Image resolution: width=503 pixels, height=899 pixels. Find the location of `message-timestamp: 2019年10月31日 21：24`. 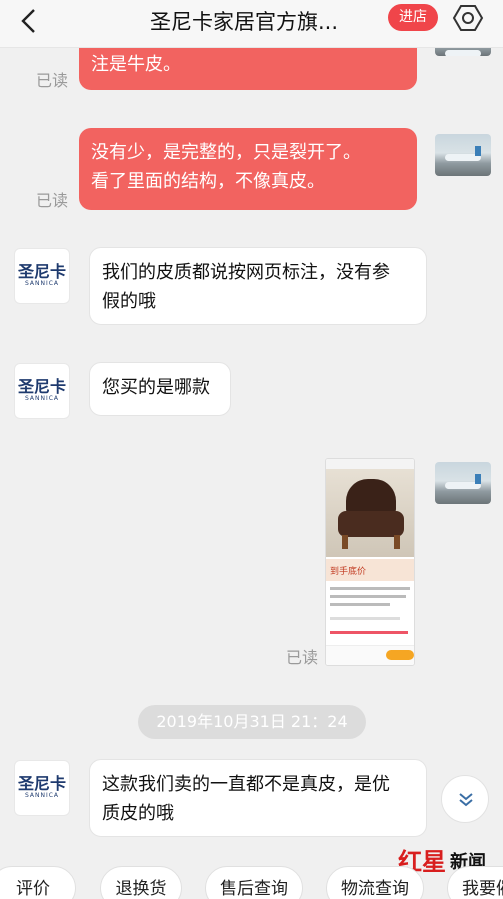

message-timestamp: 2019年10月31日 21：24 is located at coordinates (252, 722).